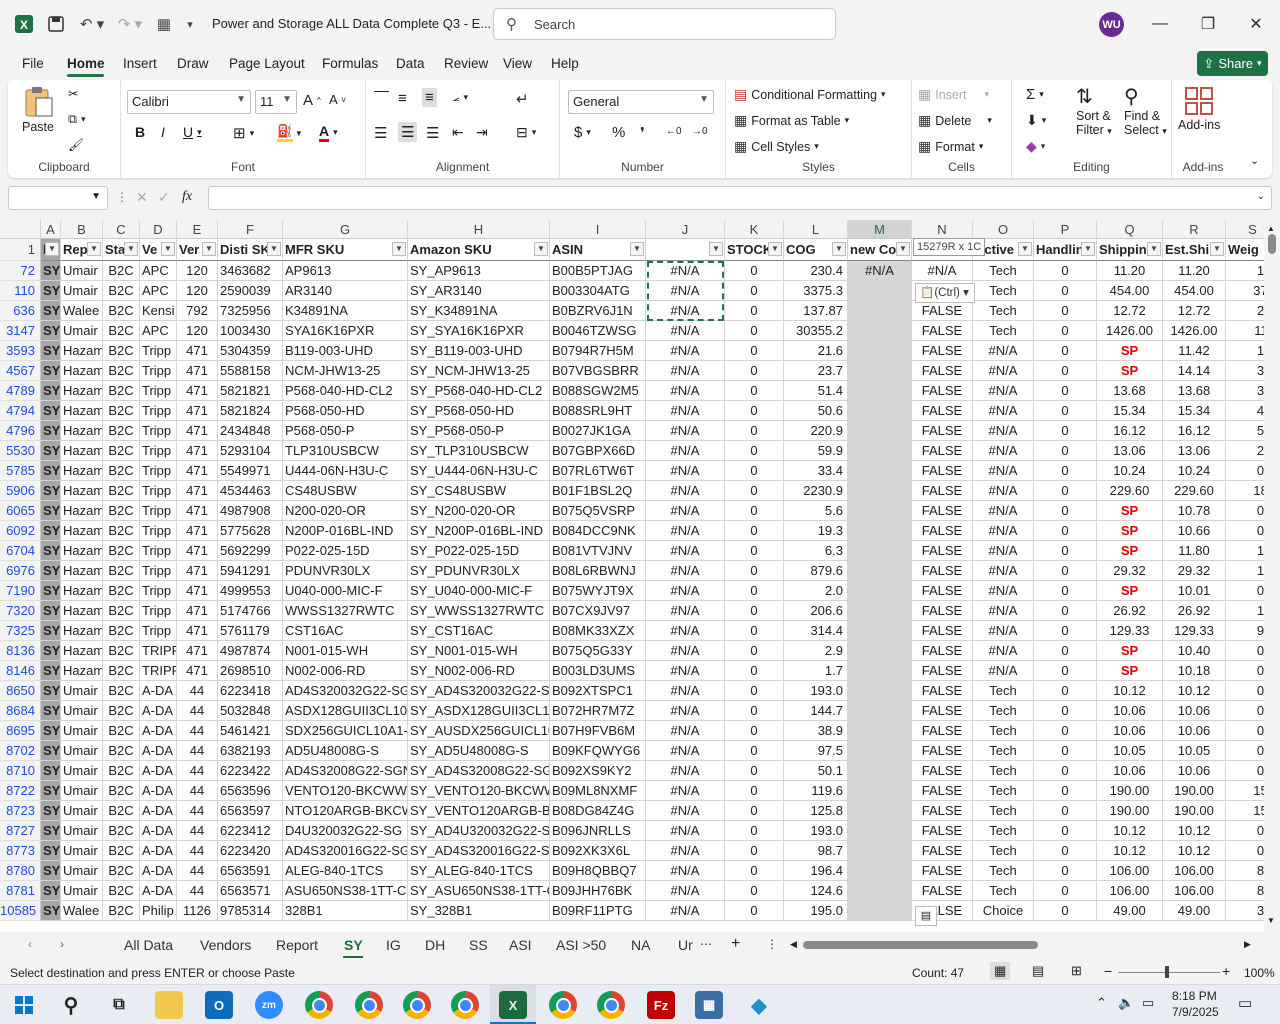  Describe the element at coordinates (664, 24) in the screenshot. I see `search-box: ⚲ Search` at that location.